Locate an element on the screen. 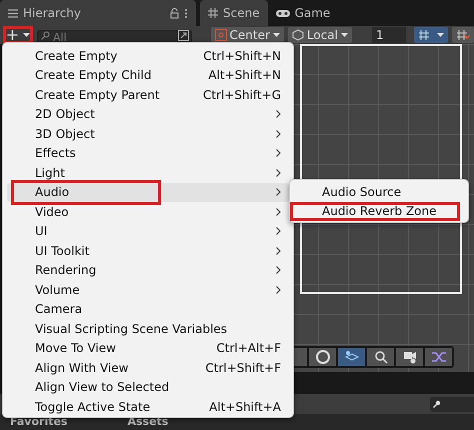  menu-item: UI Toolkit is located at coordinates (148, 250).